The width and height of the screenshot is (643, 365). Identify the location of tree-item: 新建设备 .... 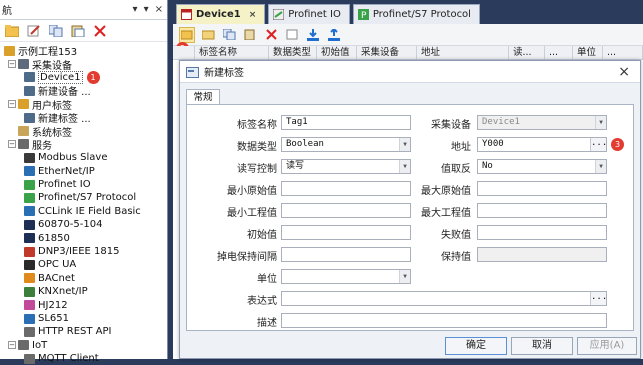
(83, 91).